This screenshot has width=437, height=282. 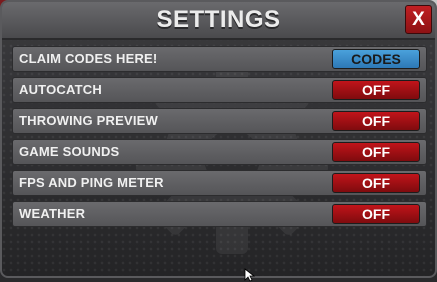 I want to click on setting-label: FPS AND PING METER, so click(x=91, y=182).